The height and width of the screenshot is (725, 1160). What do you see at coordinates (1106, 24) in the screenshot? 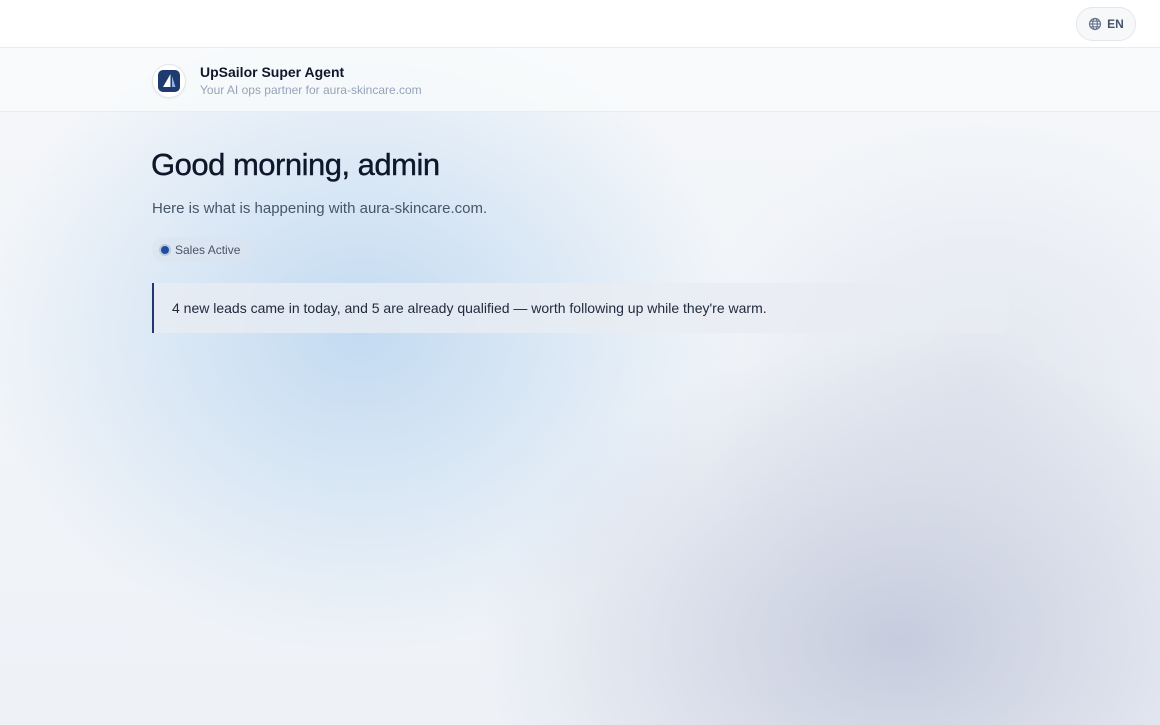
I see `language-switcher-button: EN` at bounding box center [1106, 24].